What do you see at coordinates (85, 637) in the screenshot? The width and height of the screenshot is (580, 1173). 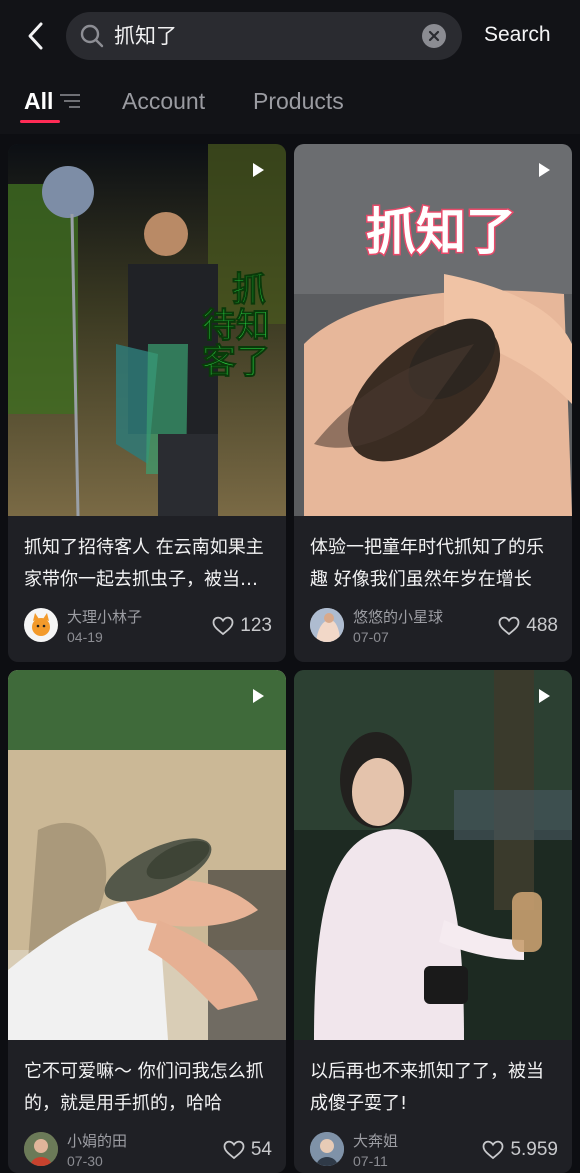 I see `post-date: 04-19` at bounding box center [85, 637].